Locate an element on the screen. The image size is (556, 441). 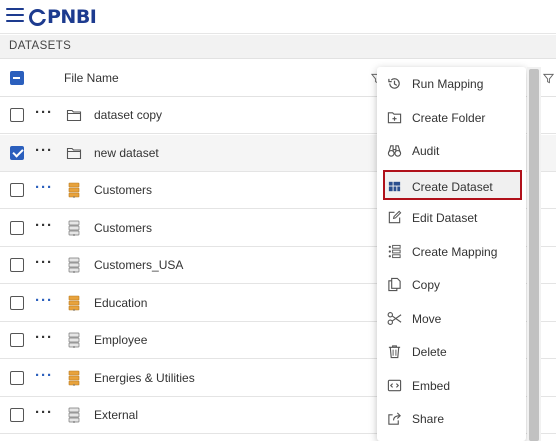
menu-item-label: Audit is located at coordinates (426, 151).